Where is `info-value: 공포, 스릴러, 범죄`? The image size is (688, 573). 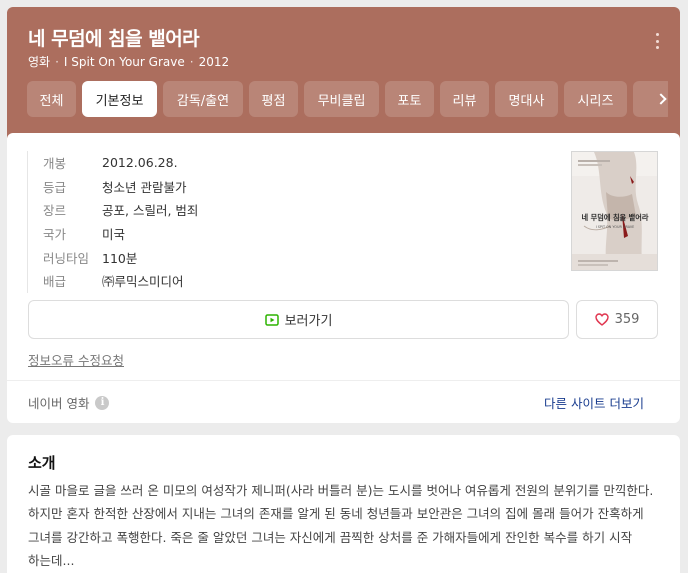 info-value: 공포, 스릴러, 범죄 is located at coordinates (150, 211).